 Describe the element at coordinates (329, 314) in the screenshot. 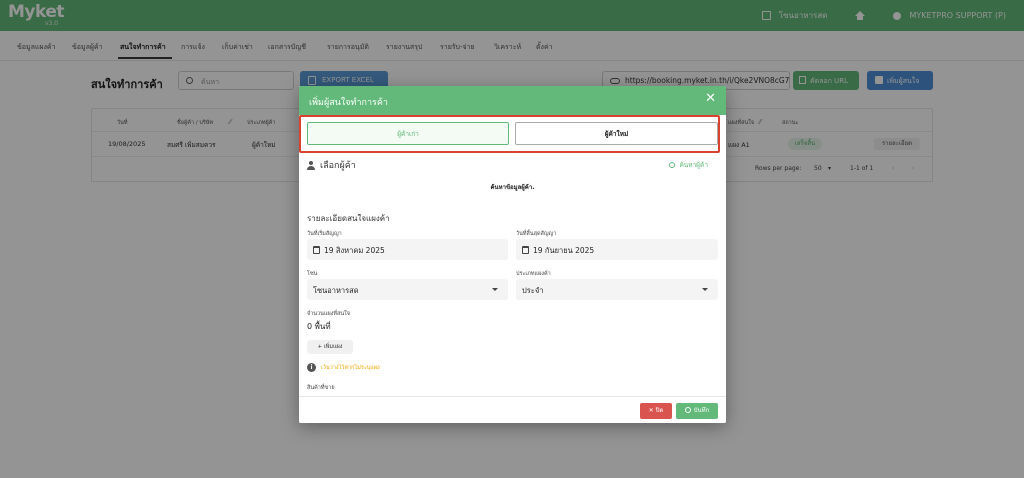

I see `stall-count-label: จำนวนแผงที่สนใจ` at that location.